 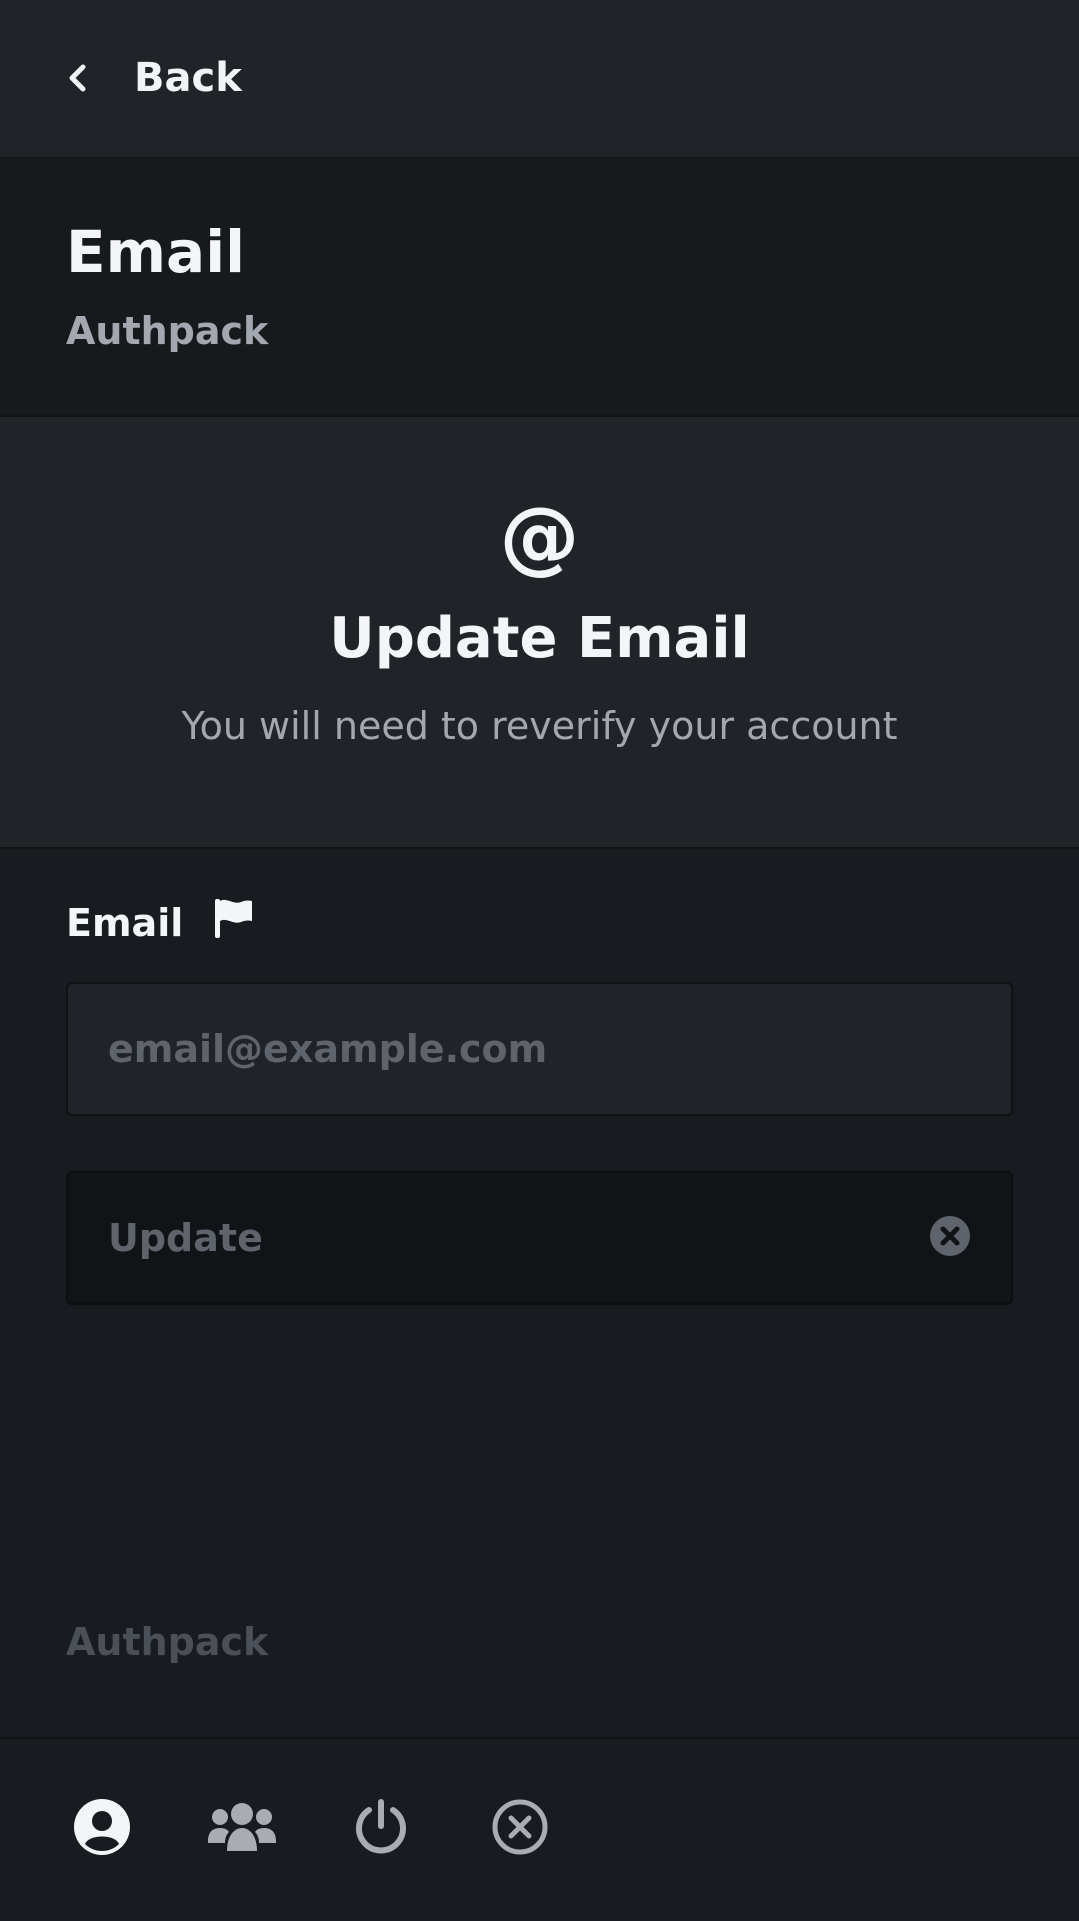 What do you see at coordinates (125, 923) in the screenshot?
I see `email-label: Email` at bounding box center [125, 923].